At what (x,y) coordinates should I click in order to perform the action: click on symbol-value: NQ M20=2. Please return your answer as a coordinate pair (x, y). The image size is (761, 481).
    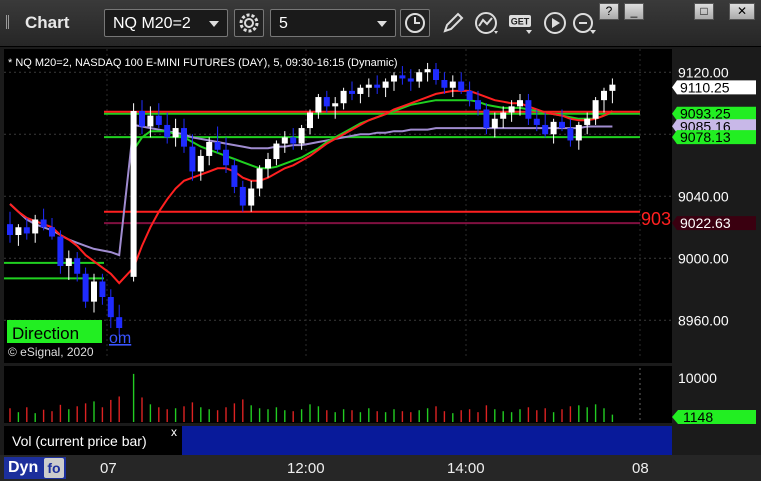
    Looking at the image, I should click on (152, 23).